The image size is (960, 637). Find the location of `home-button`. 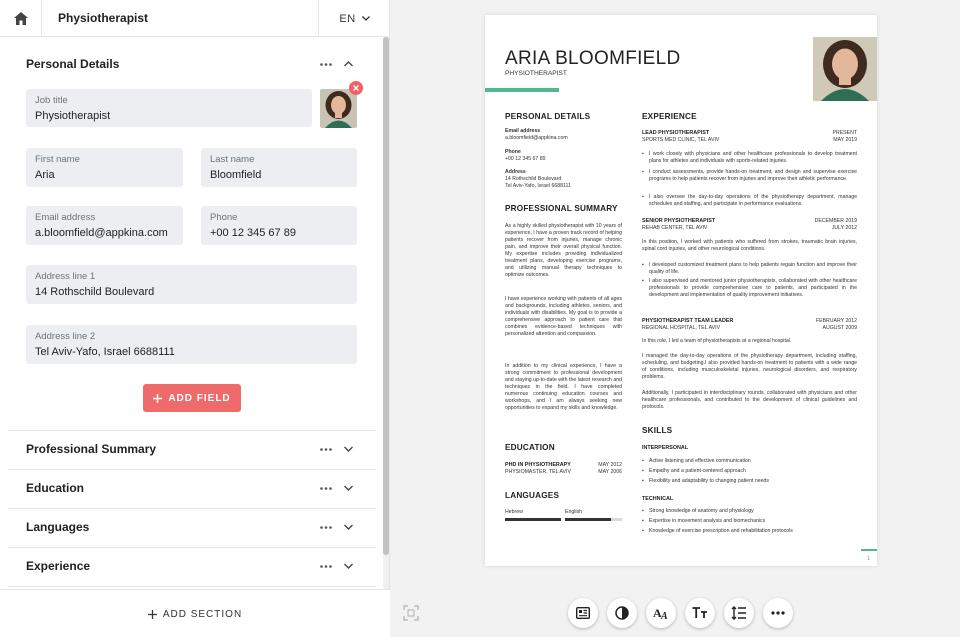

home-button is located at coordinates (21, 18).